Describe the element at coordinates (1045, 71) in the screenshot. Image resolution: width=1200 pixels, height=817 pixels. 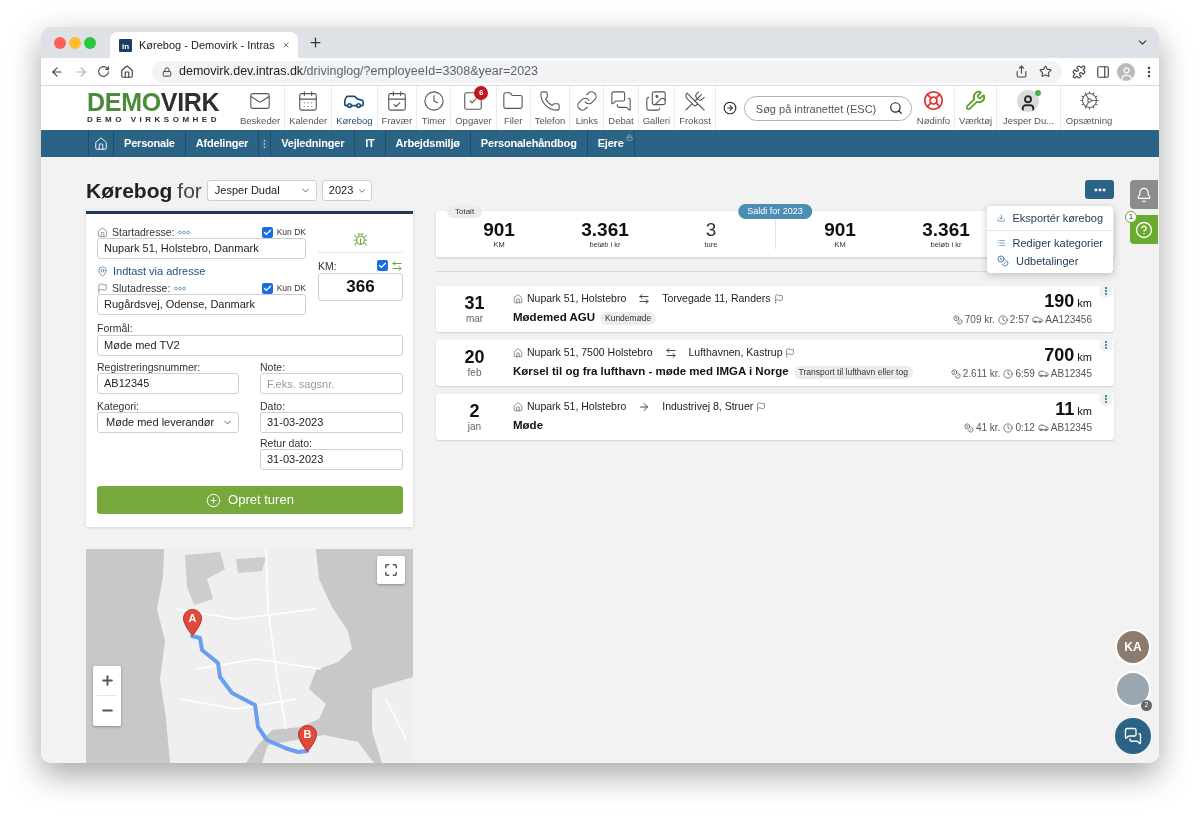
I see `star-icon` at that location.